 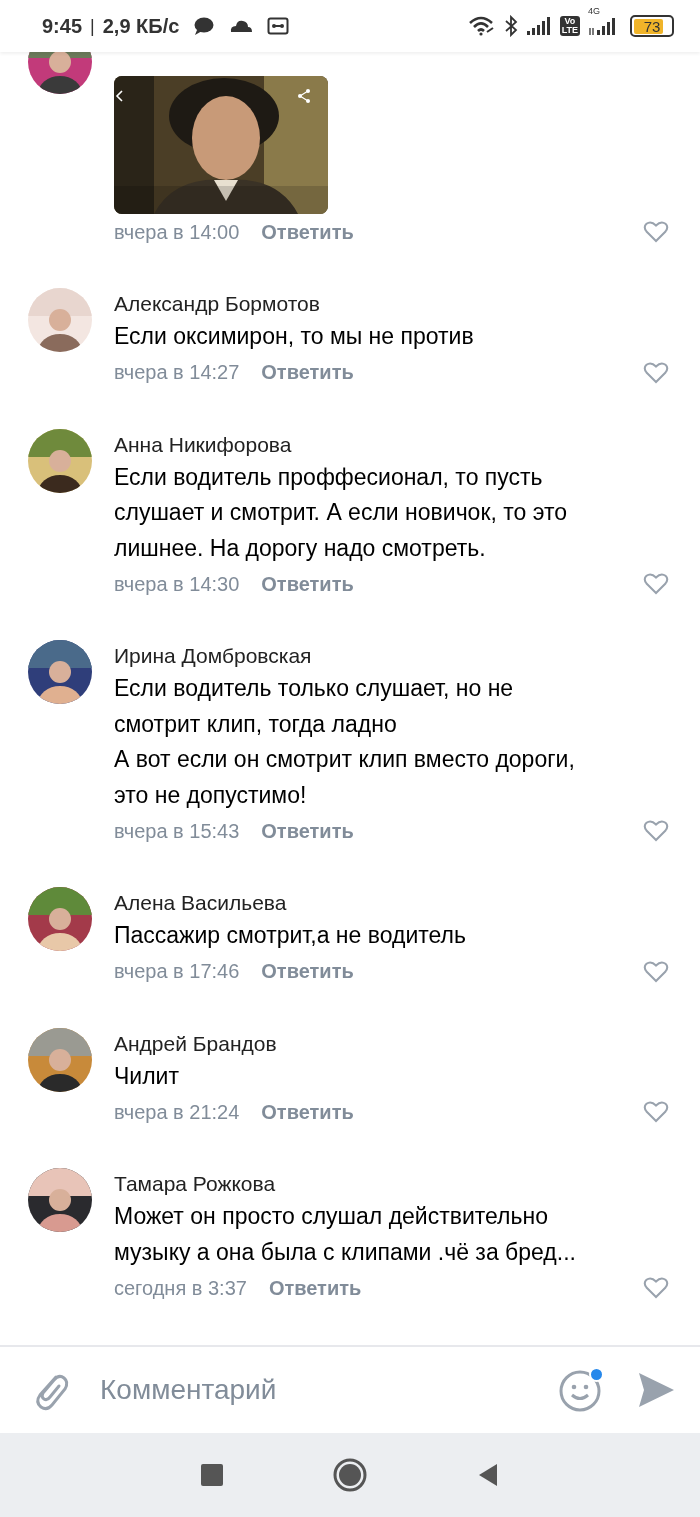 I want to click on comment-time: сегодня в 3:37, so click(x=180, y=1288).